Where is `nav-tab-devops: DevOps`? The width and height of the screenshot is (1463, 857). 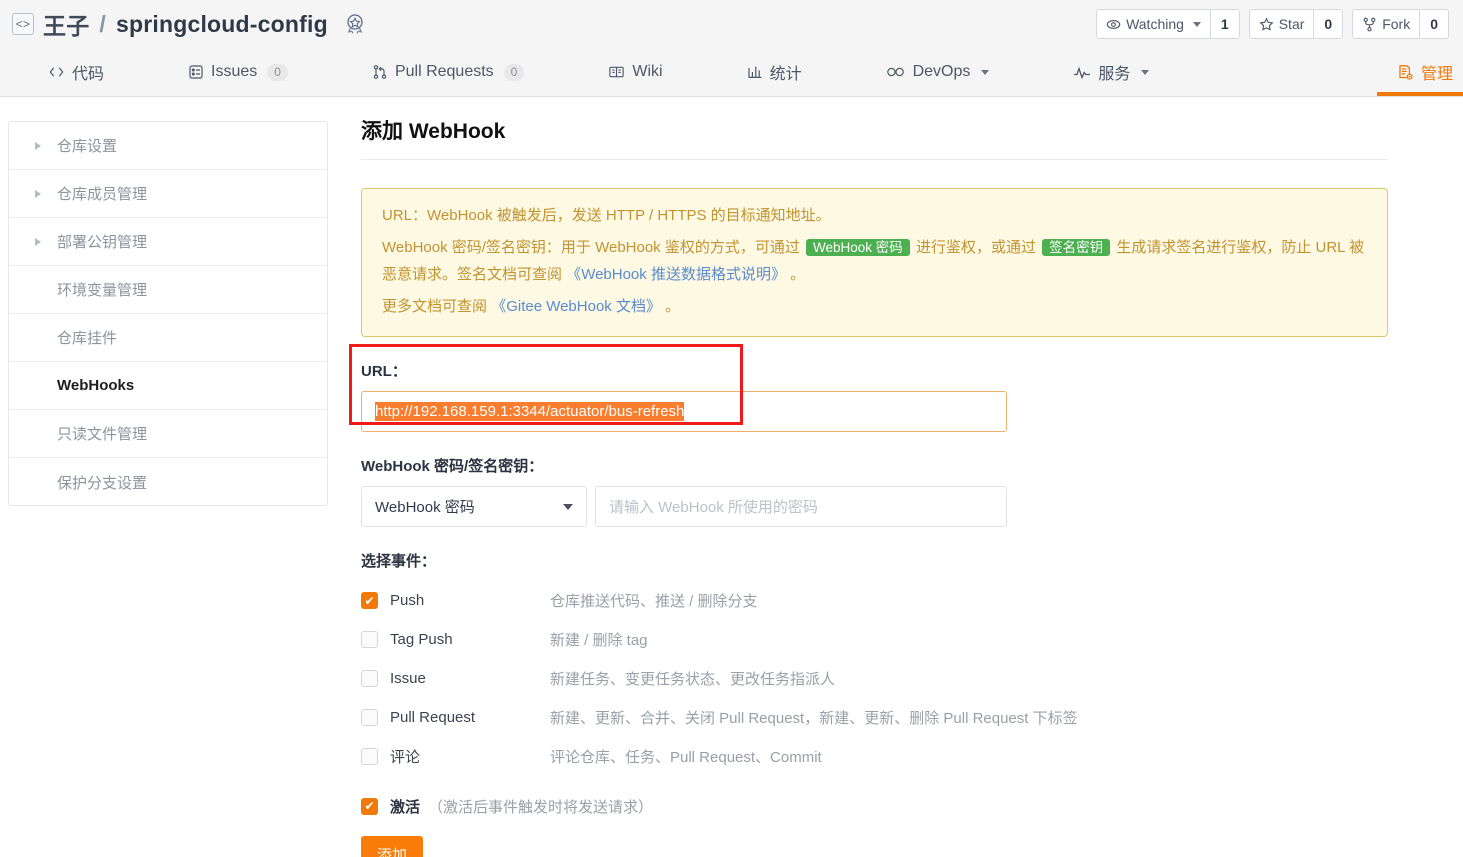
nav-tab-devops: DevOps is located at coordinates (938, 72).